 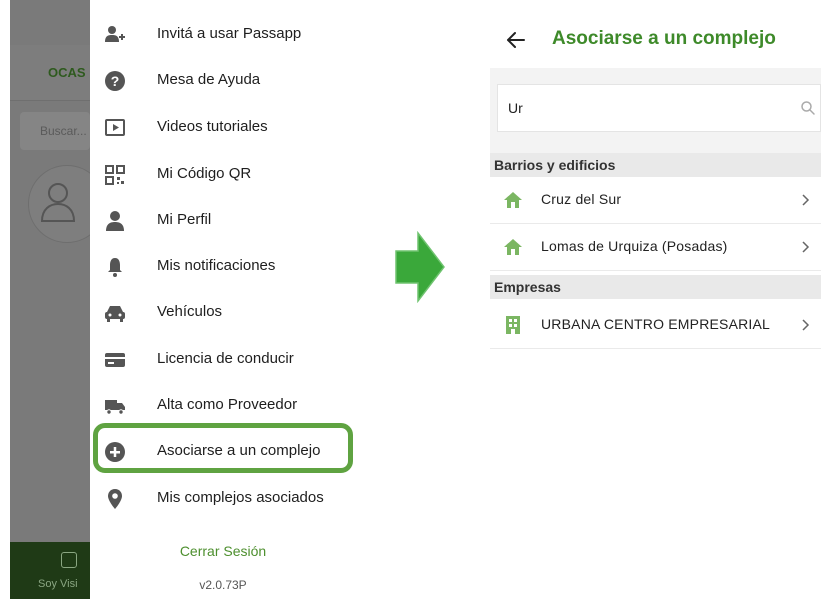 I want to click on car-icon, so click(x=115, y=313).